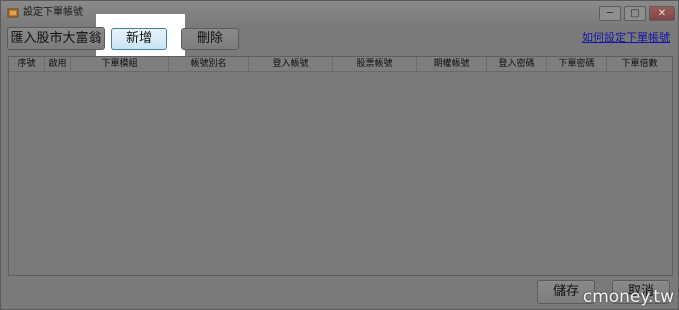  Describe the element at coordinates (577, 64) in the screenshot. I see `column-header: 下單密碼` at that location.